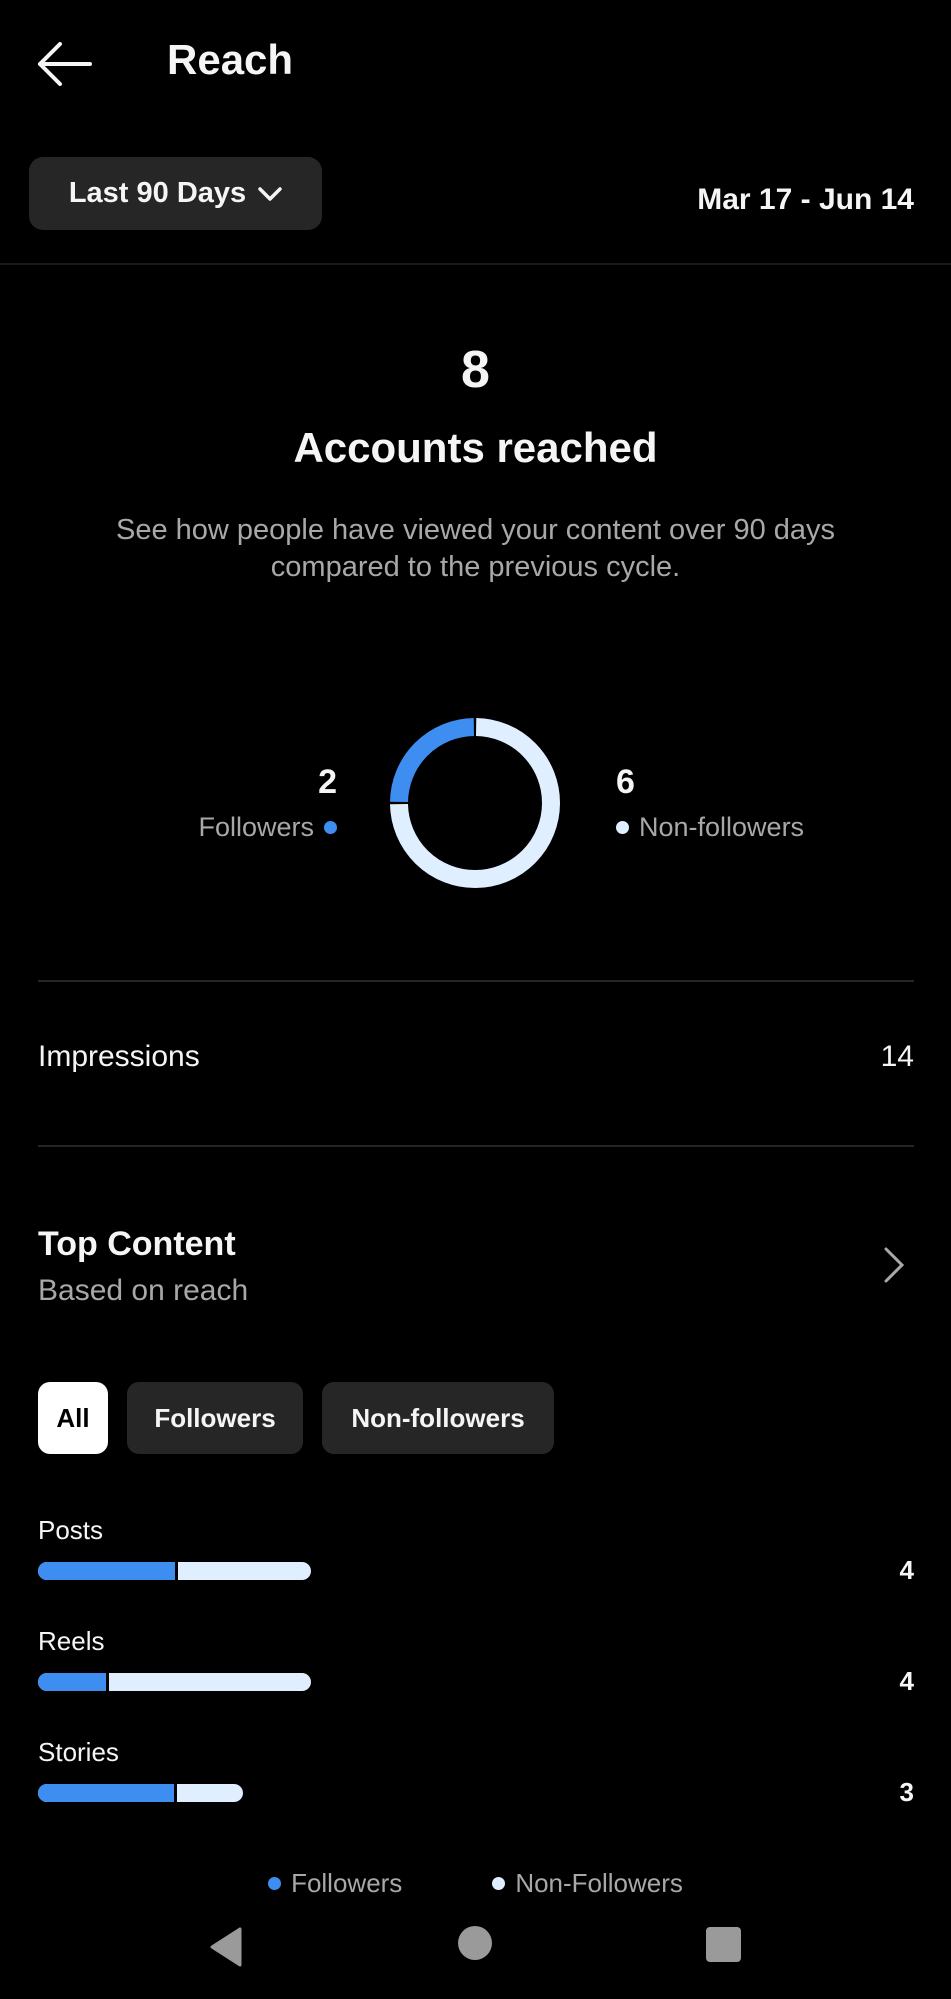 The width and height of the screenshot is (951, 1999). I want to click on category-label-stories: Stories, so click(78, 1752).